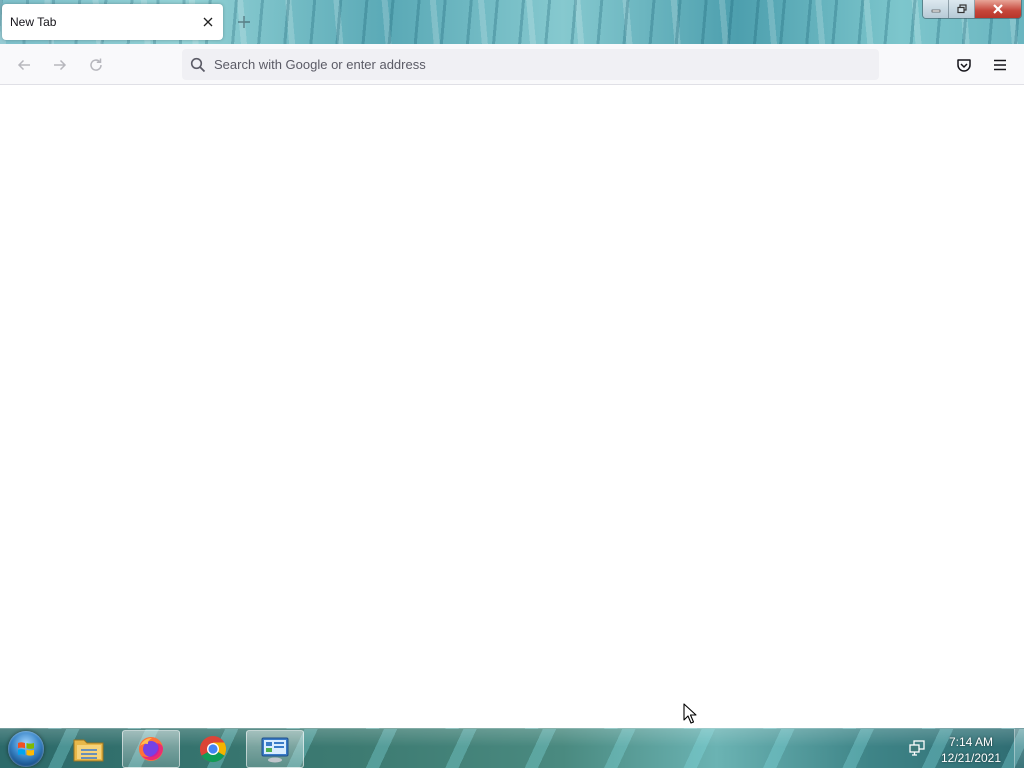  Describe the element at coordinates (1019, 748) in the screenshot. I see `show-desktop-button` at that location.